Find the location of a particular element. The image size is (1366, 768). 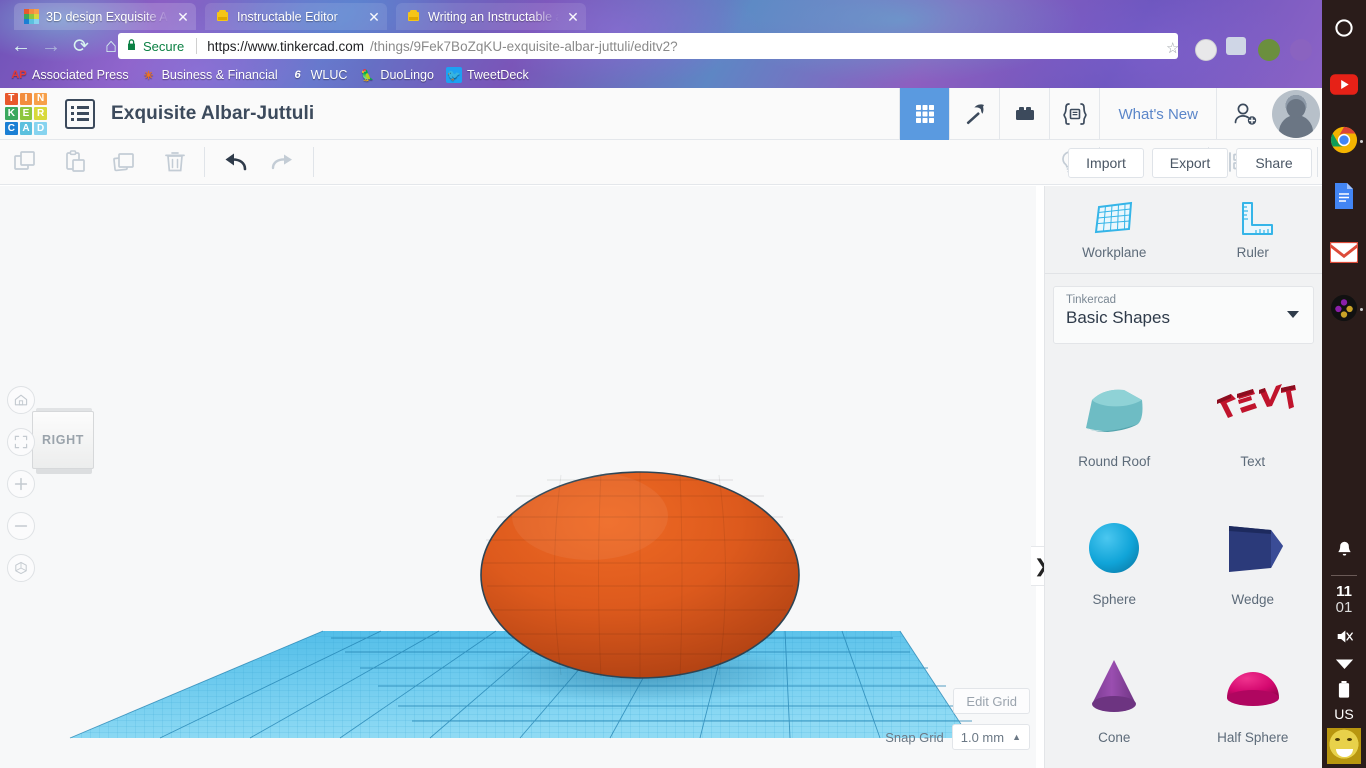

zoom-in-button is located at coordinates (21, 484).